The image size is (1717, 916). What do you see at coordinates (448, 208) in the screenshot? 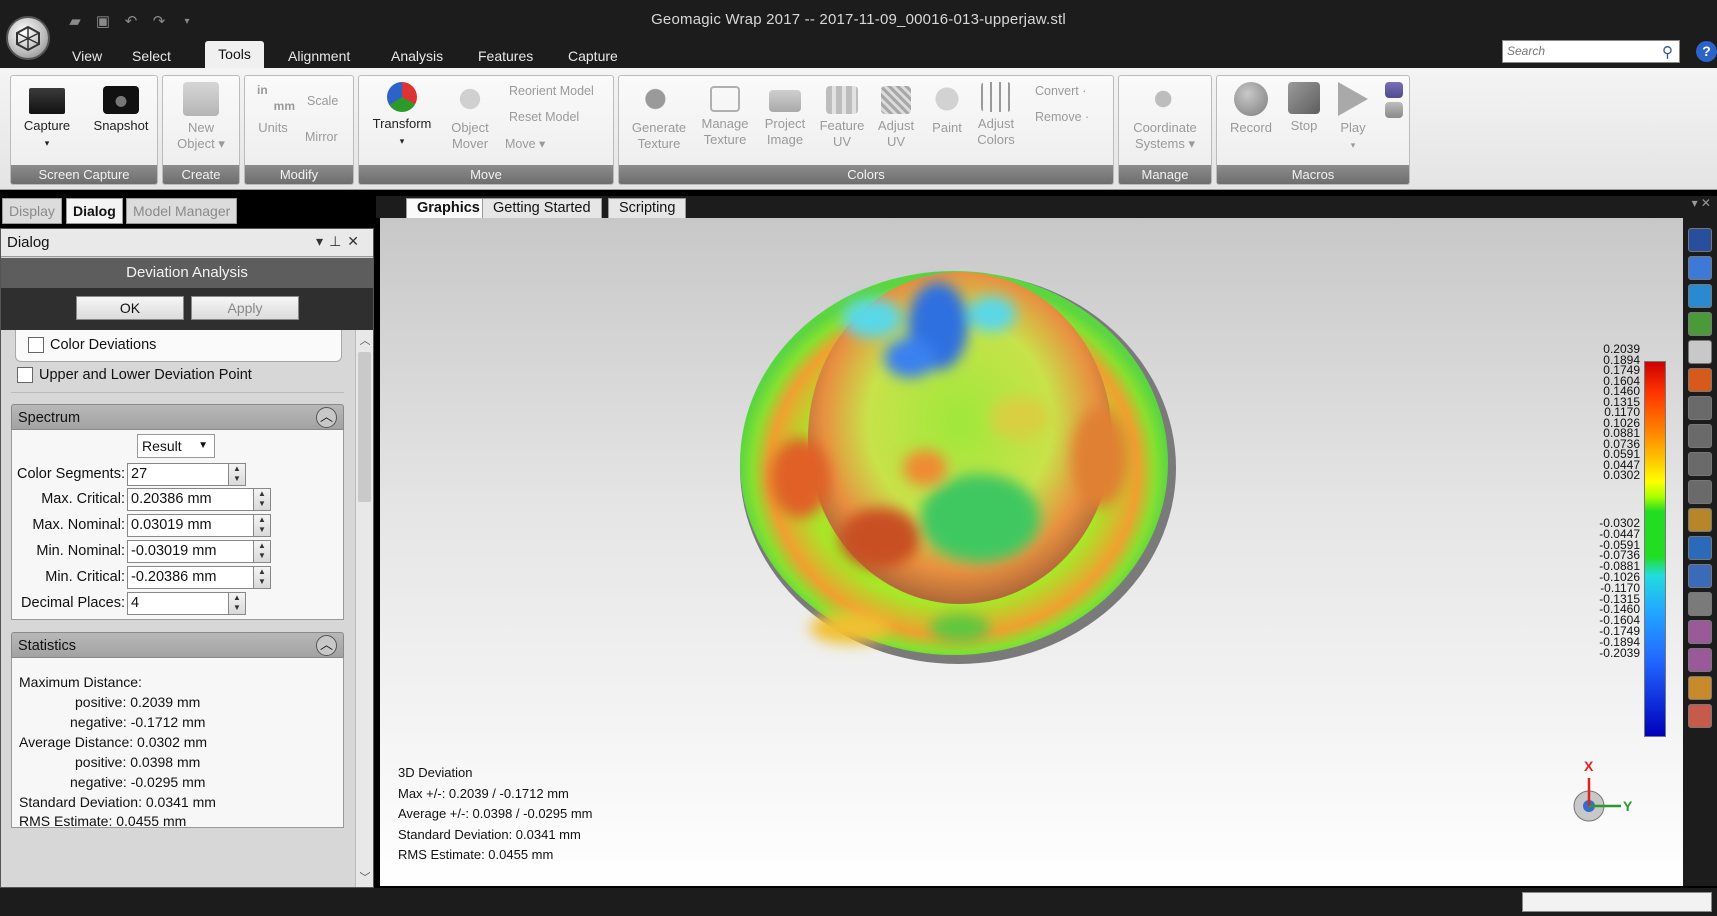
I see `tab-graphics: Graphics` at bounding box center [448, 208].